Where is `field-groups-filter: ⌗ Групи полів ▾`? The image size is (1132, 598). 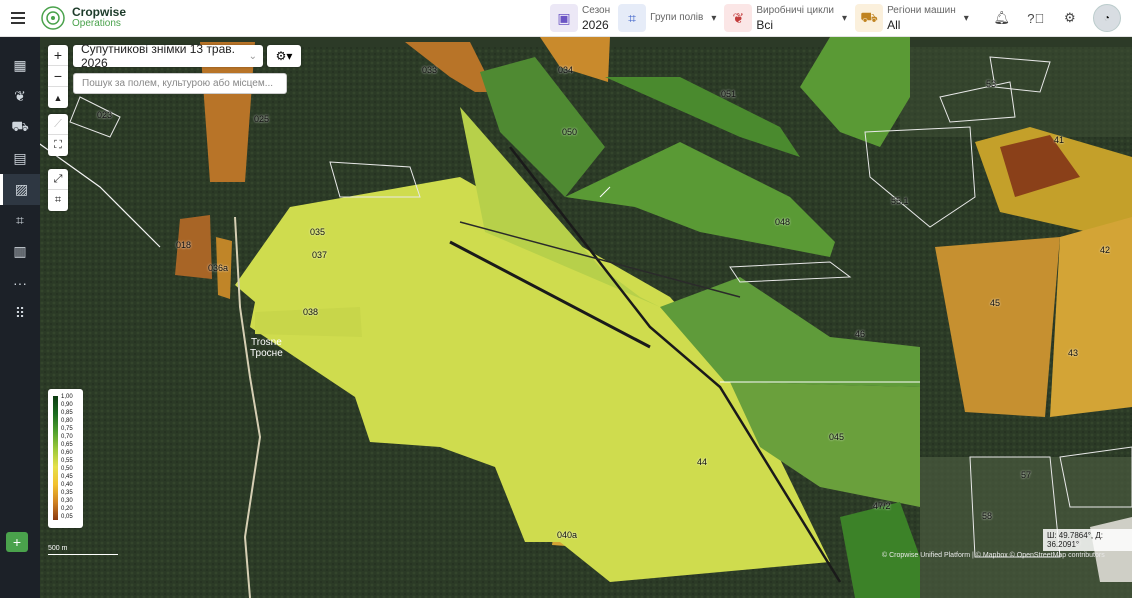
field-groups-filter: ⌗ Групи полів ▾ is located at coordinates (667, 18).